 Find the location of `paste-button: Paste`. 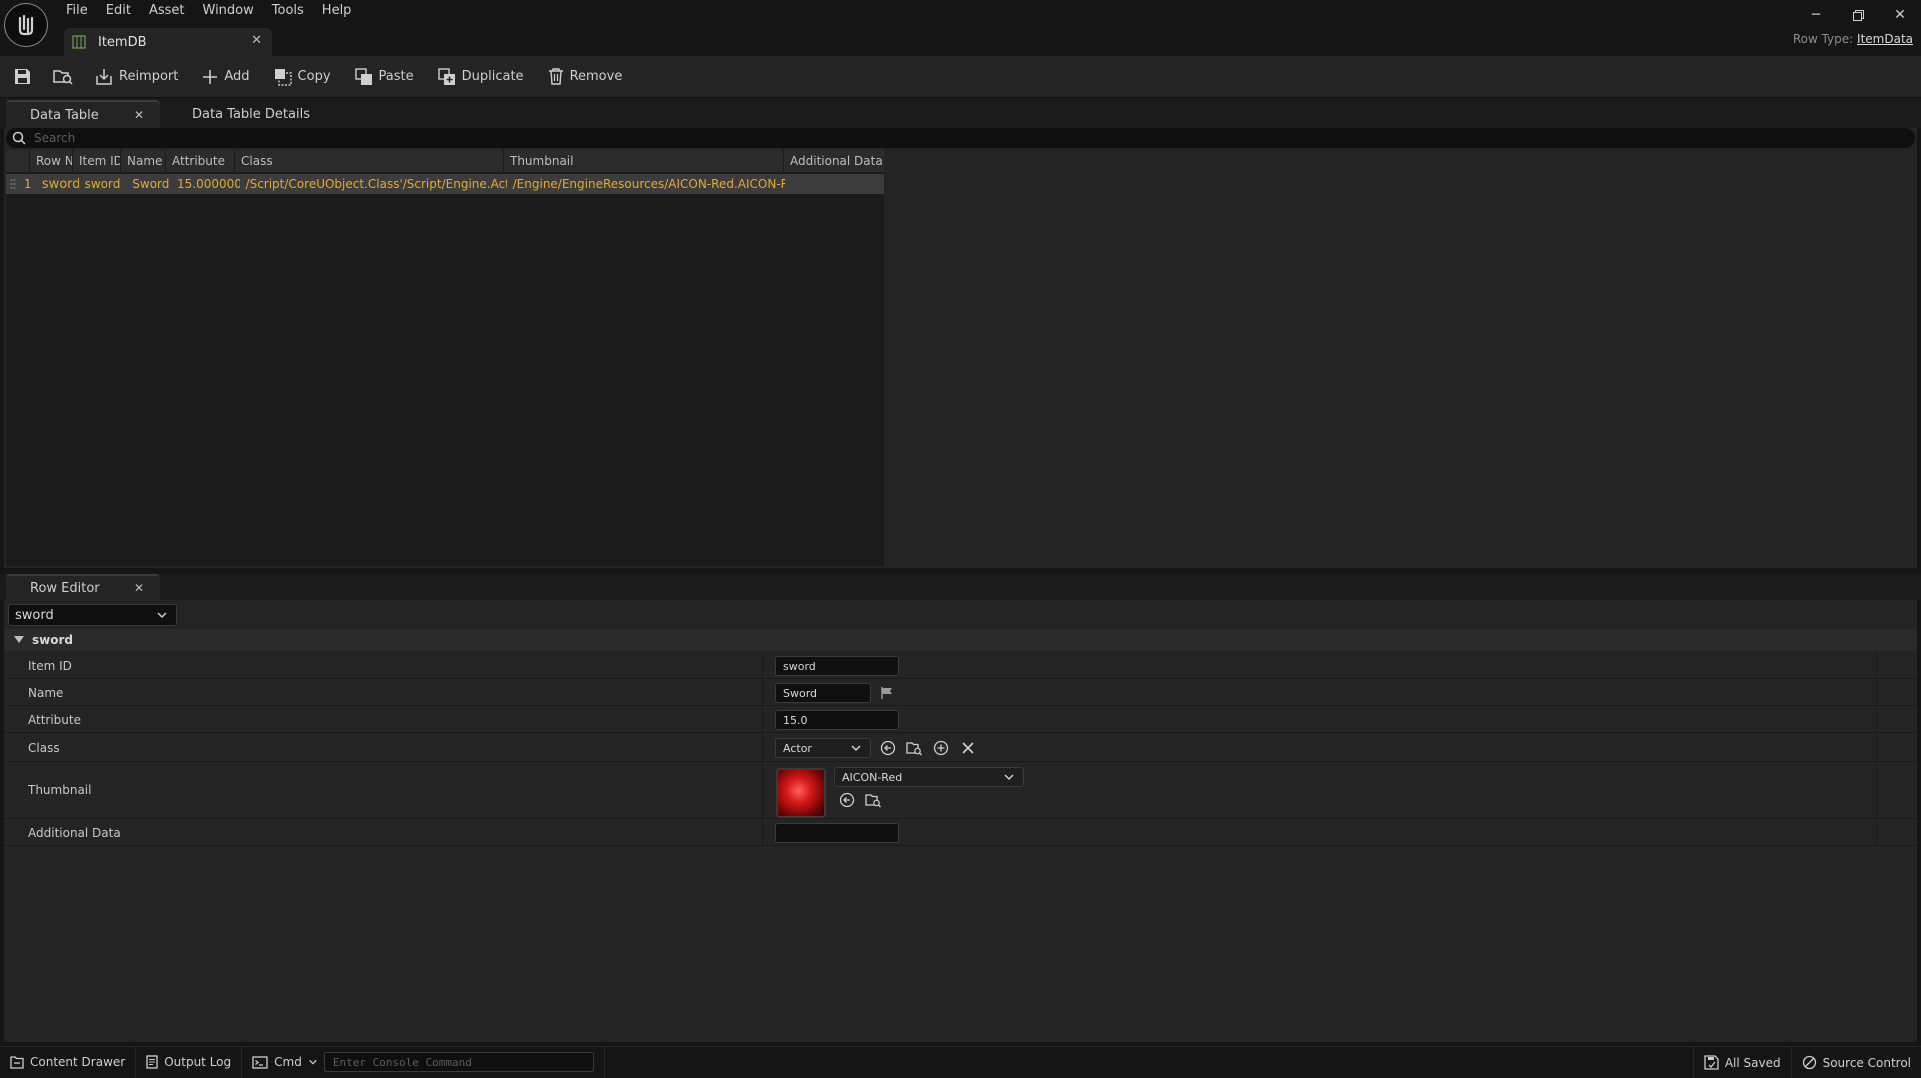

paste-button: Paste is located at coordinates (384, 77).